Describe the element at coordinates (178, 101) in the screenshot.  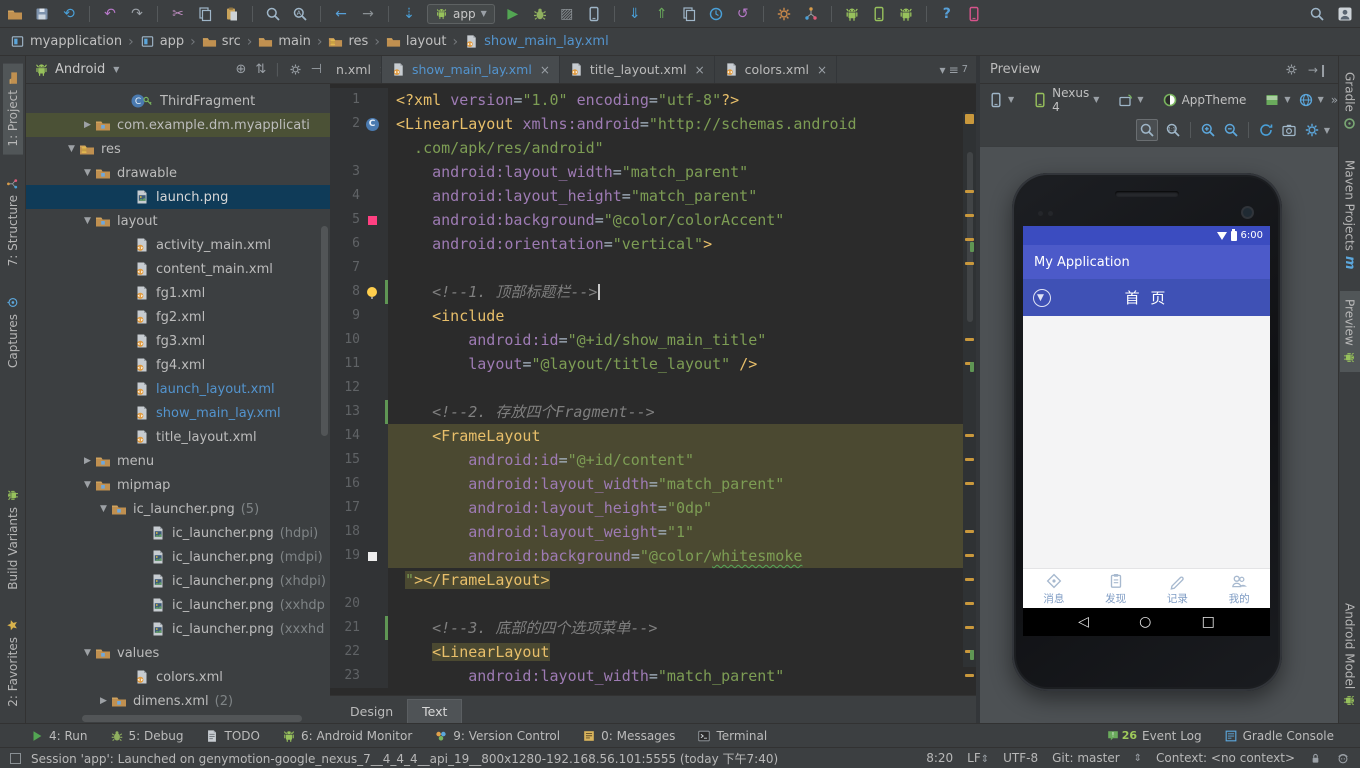
I see `tree-item-thirdfragment: ThirdFragment` at that location.